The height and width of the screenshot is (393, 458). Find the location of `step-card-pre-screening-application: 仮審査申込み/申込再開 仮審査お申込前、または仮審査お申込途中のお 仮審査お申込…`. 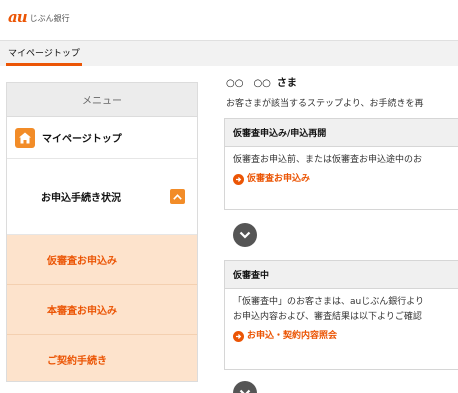

step-card-pre-screening-application: 仮審査申込み/申込再開 仮審査お申込前、または仮審査お申込途中のお 仮審査お申込… is located at coordinates (341, 164).